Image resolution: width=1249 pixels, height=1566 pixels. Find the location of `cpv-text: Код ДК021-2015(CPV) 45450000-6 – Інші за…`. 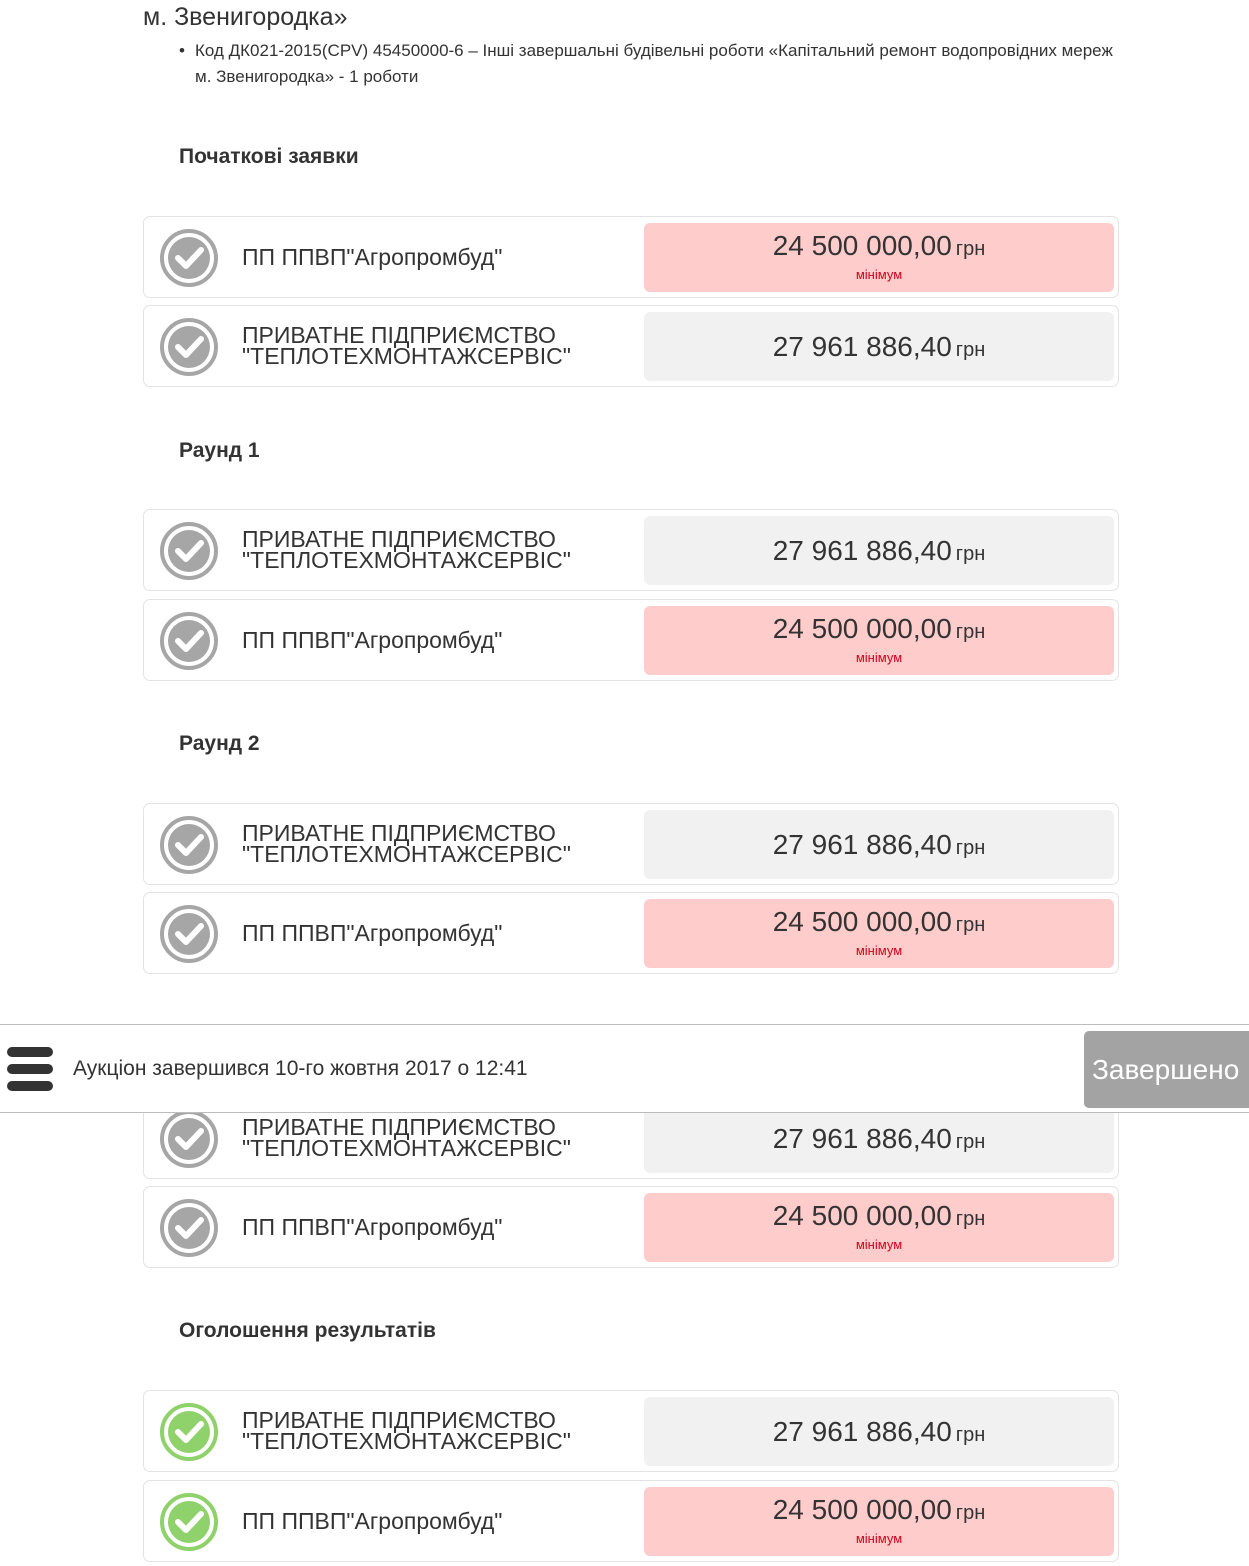

cpv-text: Код ДК021-2015(CPV) 45450000-6 – Інші за… is located at coordinates (654, 63).